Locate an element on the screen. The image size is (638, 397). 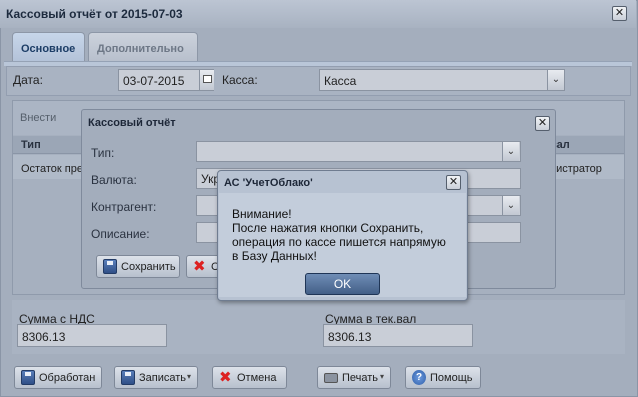
currency-label: Валюта: is located at coordinates (114, 180).